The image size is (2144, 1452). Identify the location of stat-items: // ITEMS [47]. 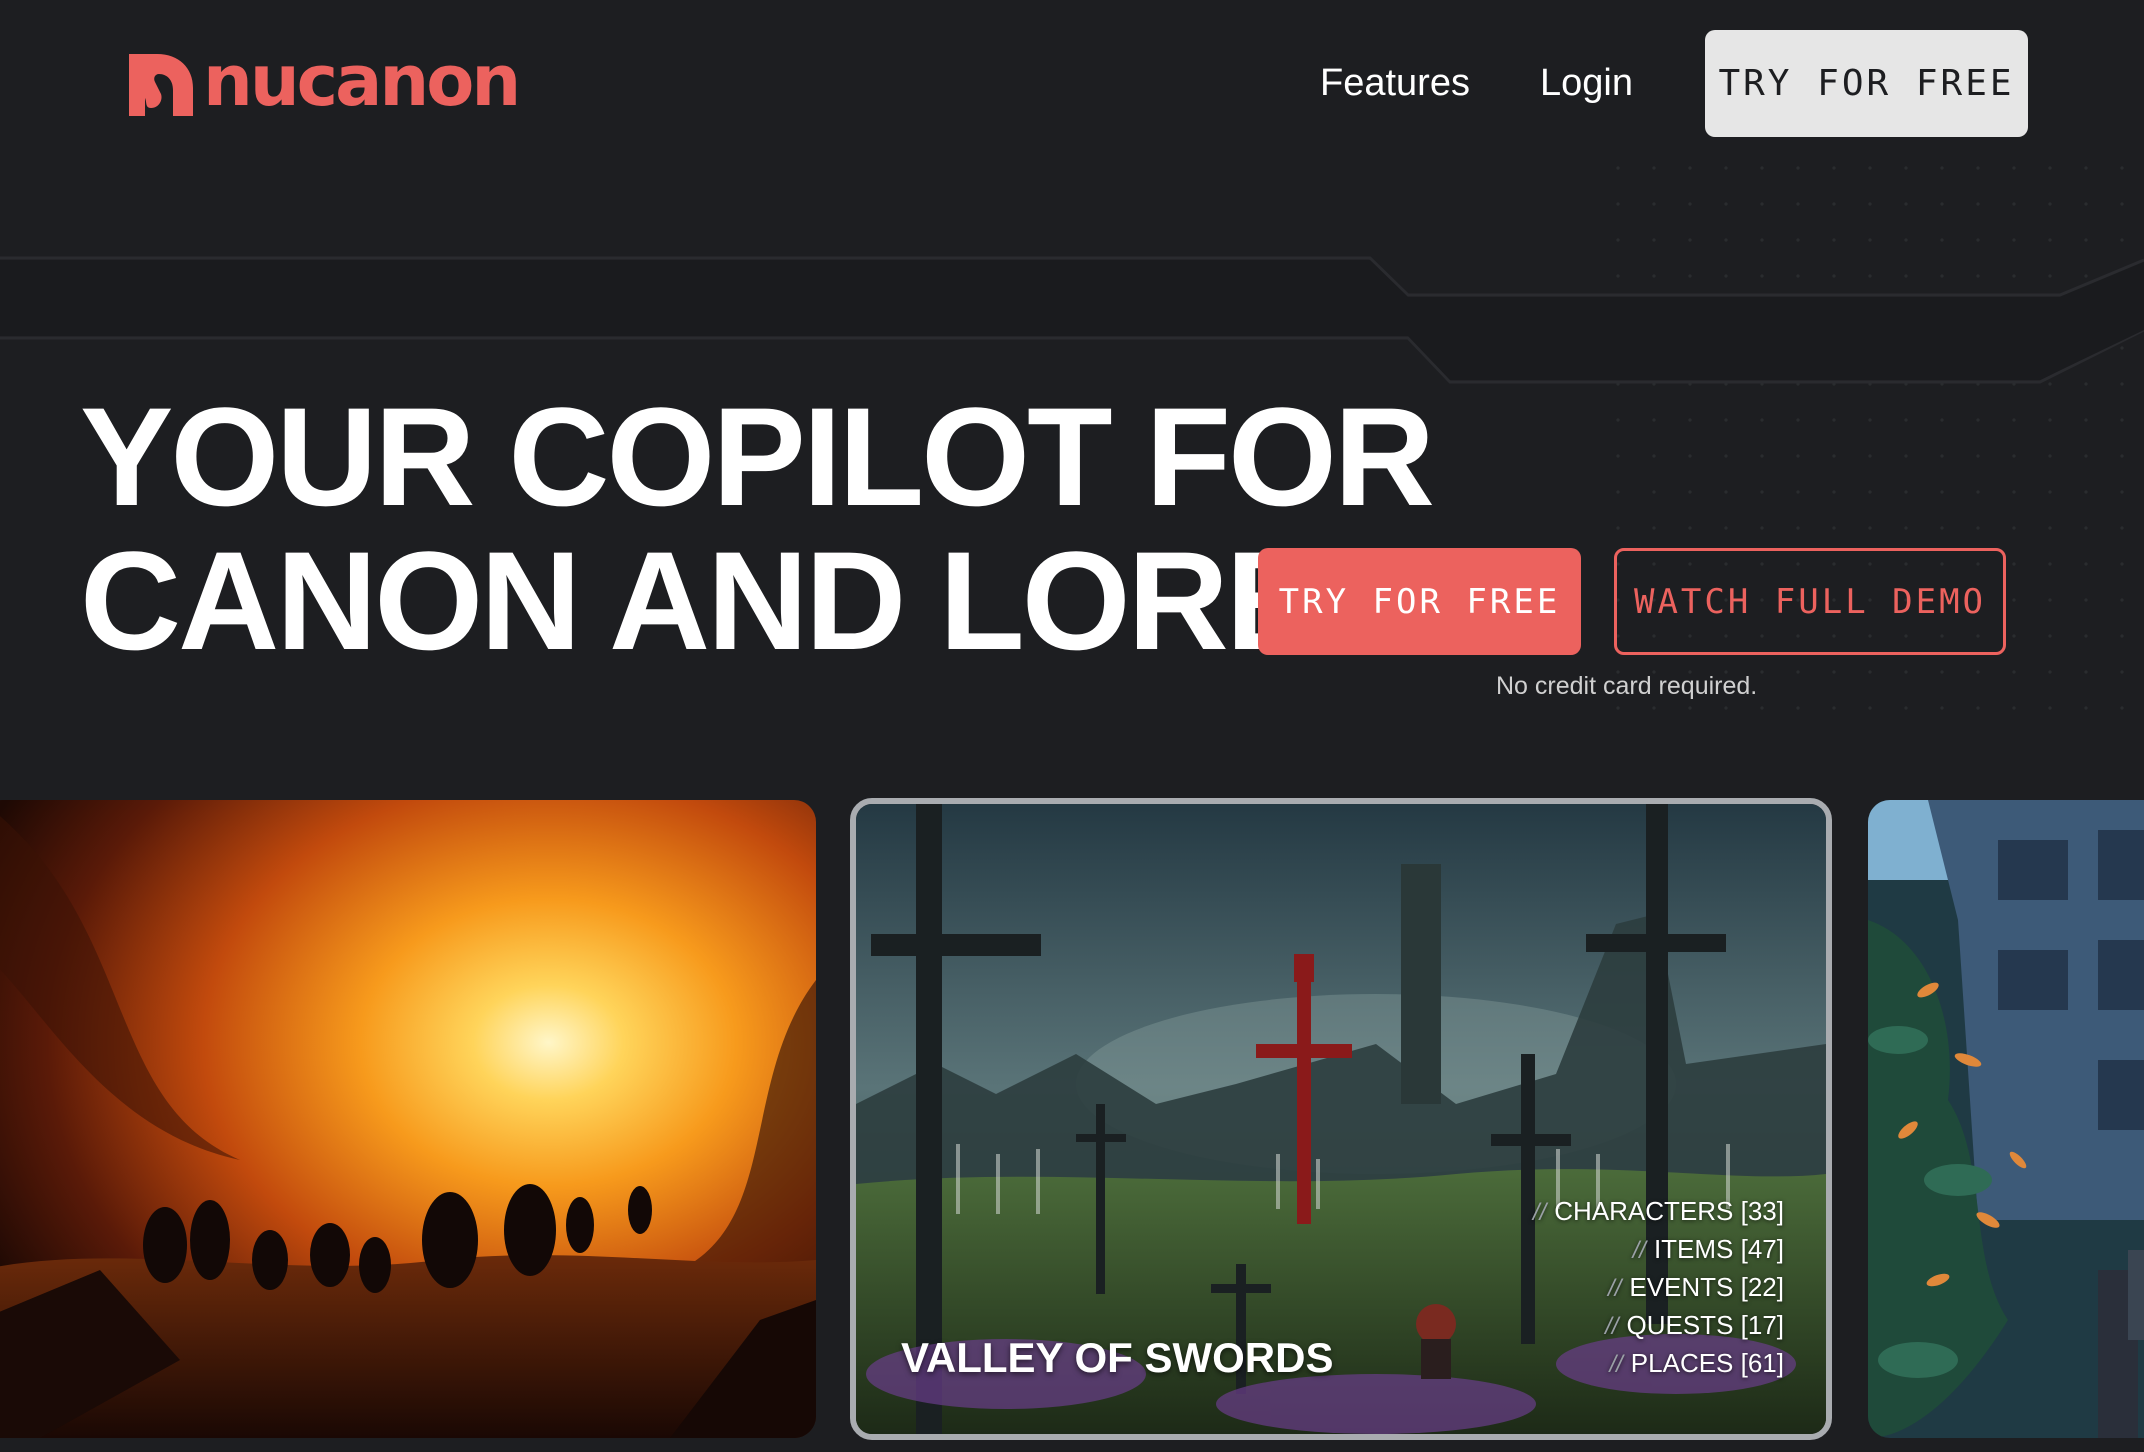
(1658, 1249).